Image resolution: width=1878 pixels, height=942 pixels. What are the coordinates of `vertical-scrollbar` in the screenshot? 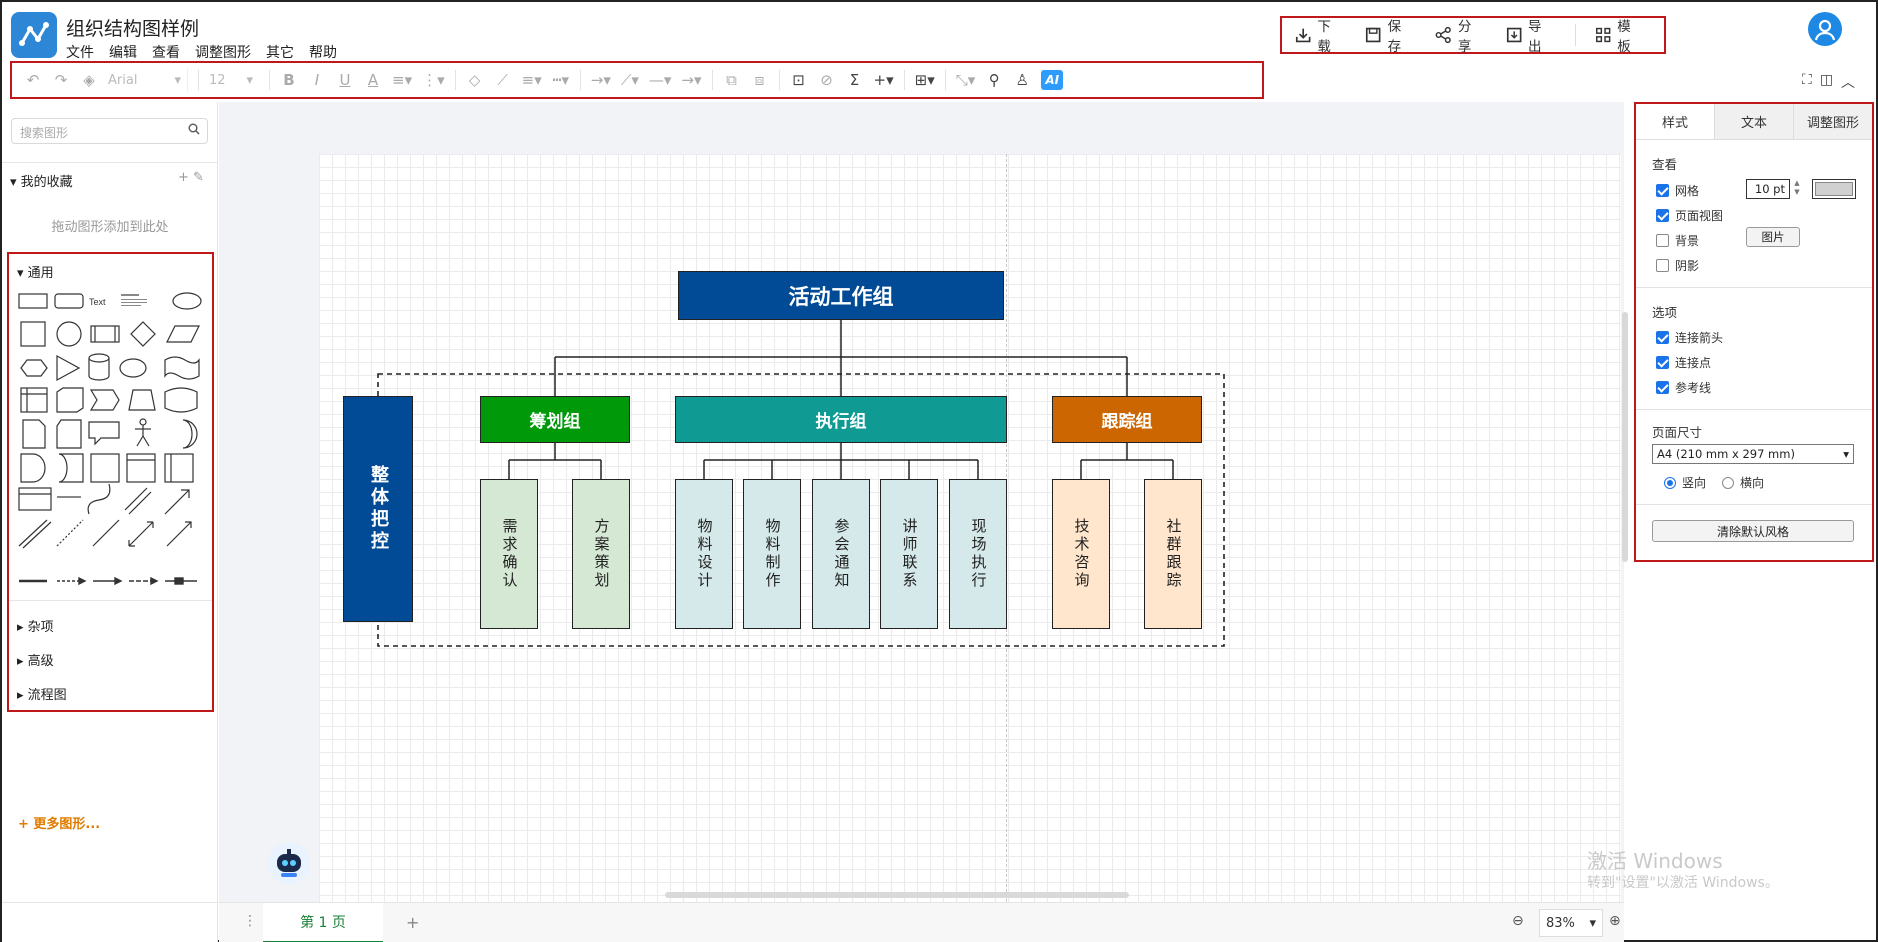 It's located at (1625, 437).